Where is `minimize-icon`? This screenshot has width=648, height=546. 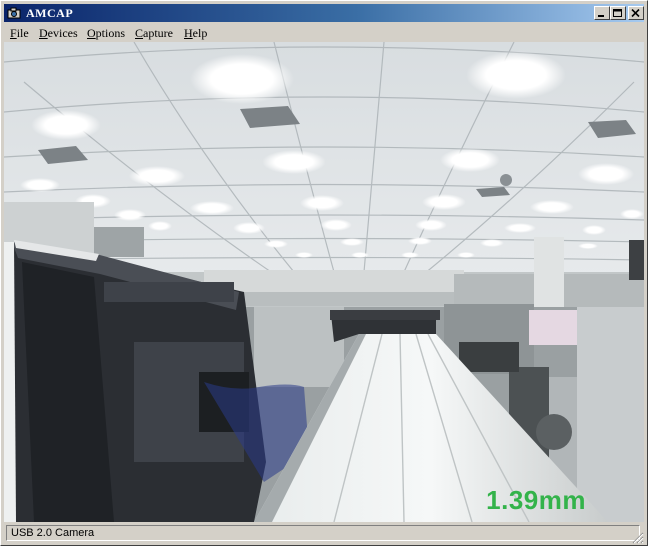
minimize-icon is located at coordinates (601, 16).